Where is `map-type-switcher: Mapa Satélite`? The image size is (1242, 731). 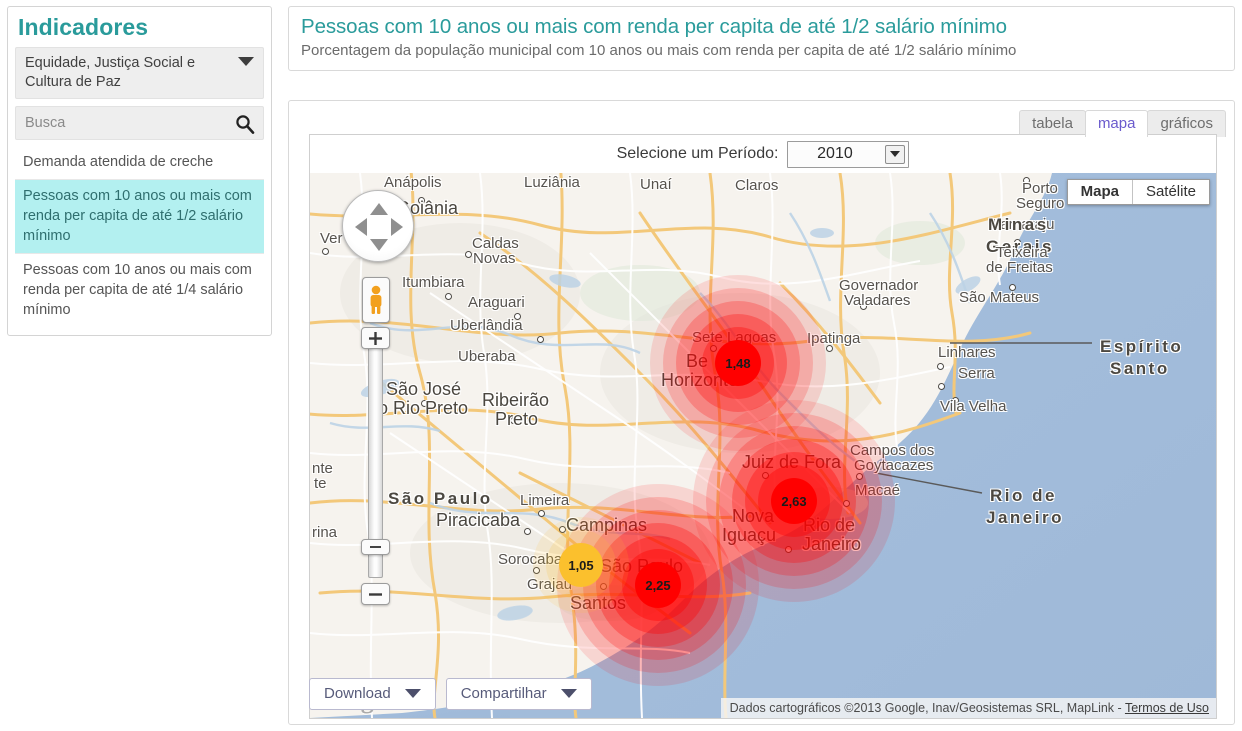 map-type-switcher: Mapa Satélite is located at coordinates (1138, 192).